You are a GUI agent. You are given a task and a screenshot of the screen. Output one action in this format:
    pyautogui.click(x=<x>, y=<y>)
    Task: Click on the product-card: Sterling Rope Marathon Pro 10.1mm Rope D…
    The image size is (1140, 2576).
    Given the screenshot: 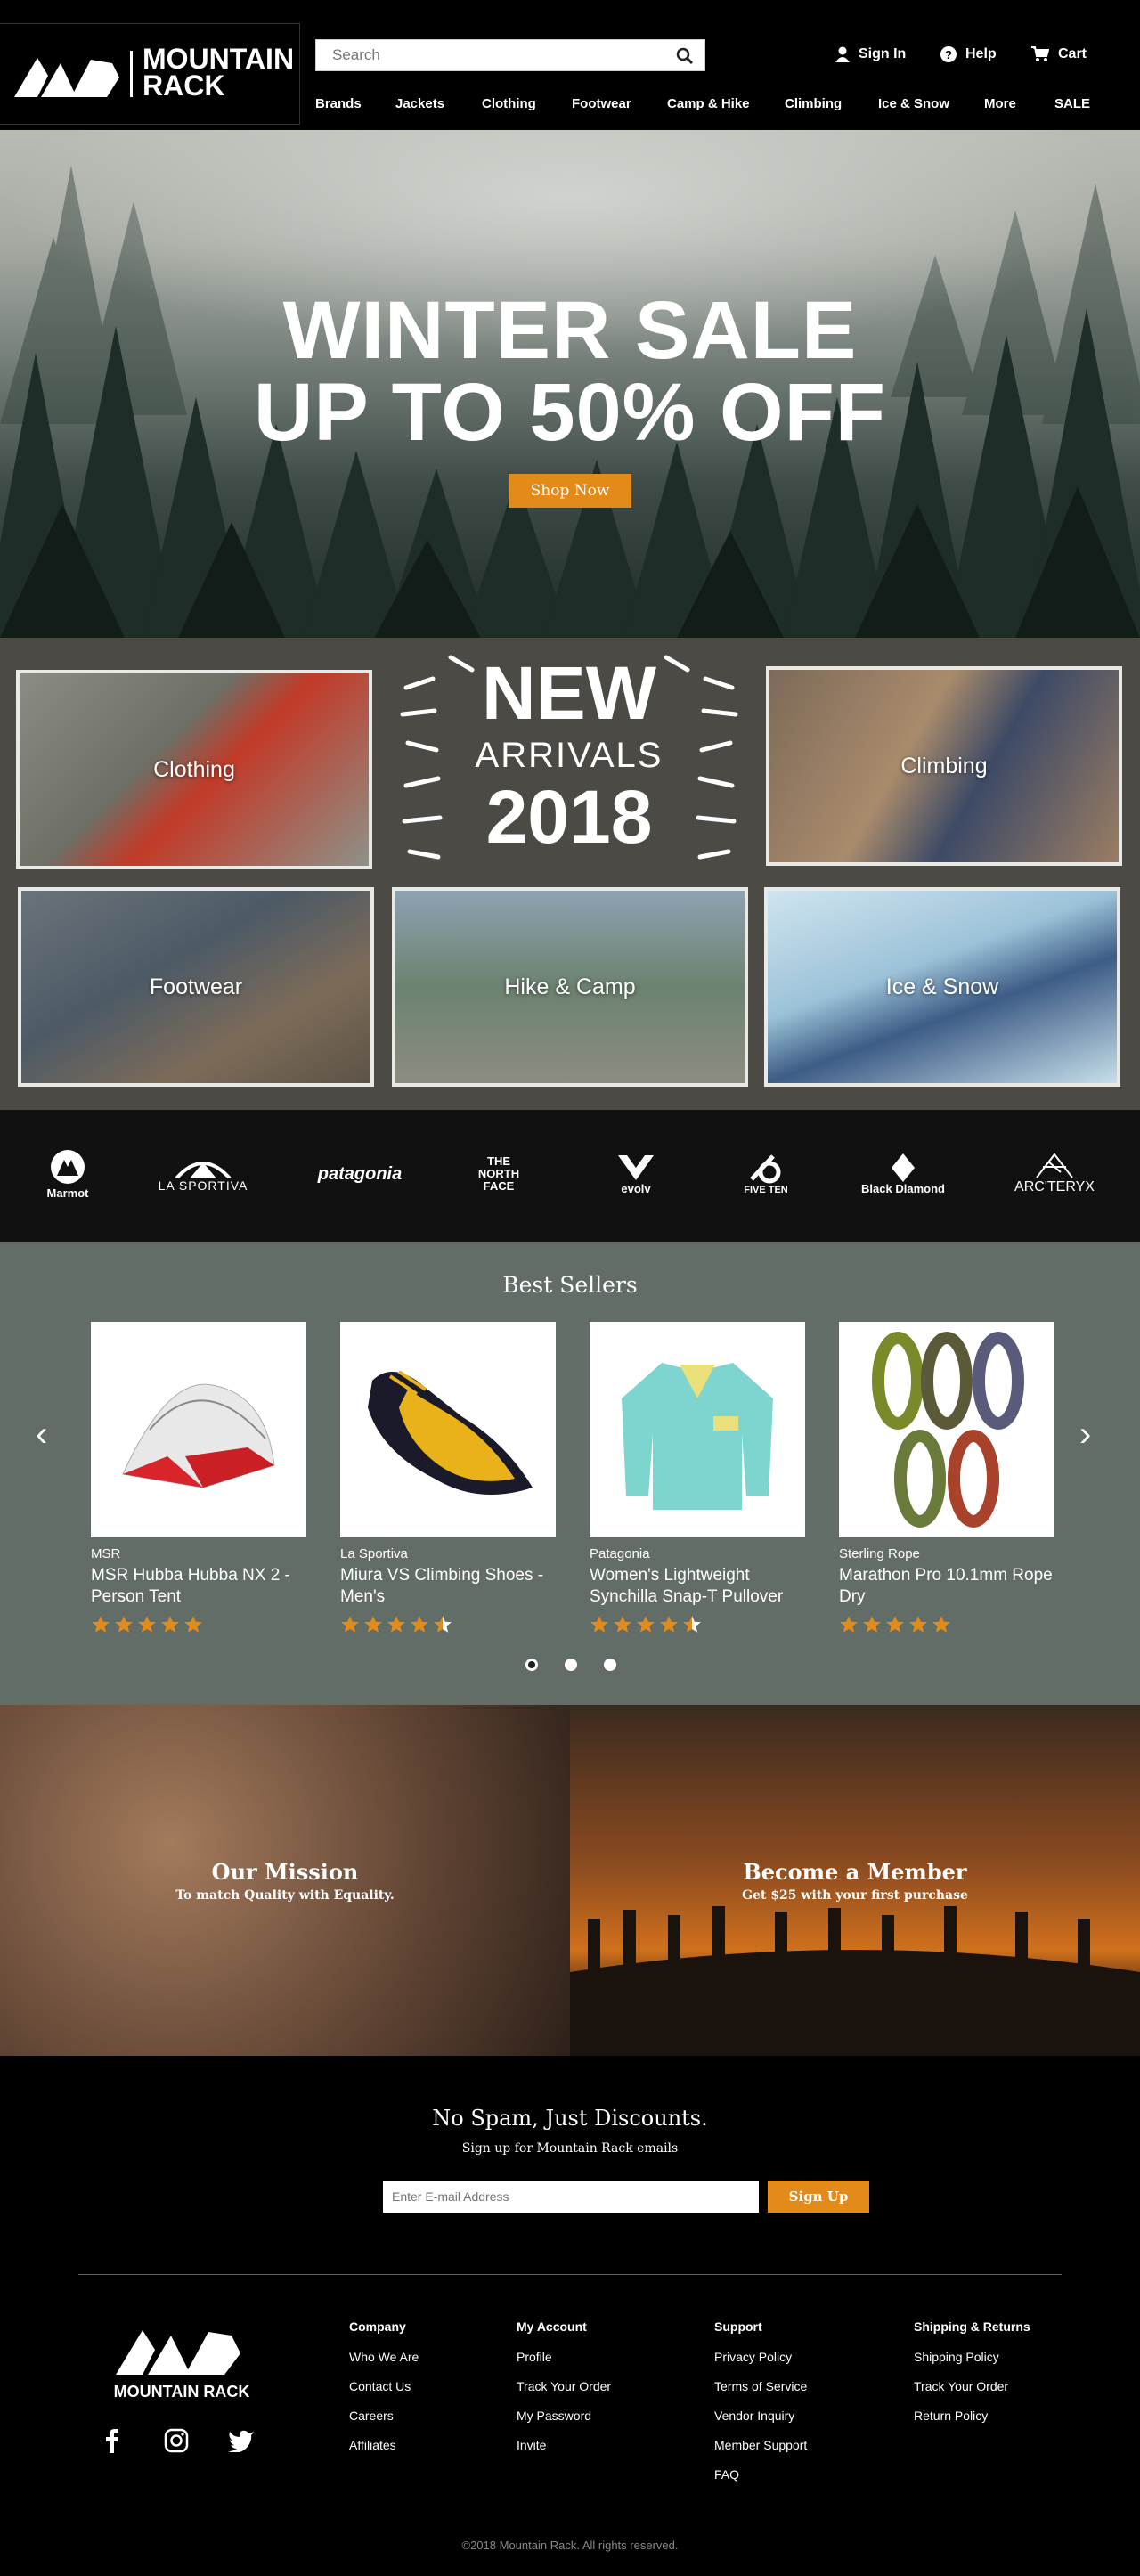 What is the action you would take?
    pyautogui.click(x=946, y=1478)
    